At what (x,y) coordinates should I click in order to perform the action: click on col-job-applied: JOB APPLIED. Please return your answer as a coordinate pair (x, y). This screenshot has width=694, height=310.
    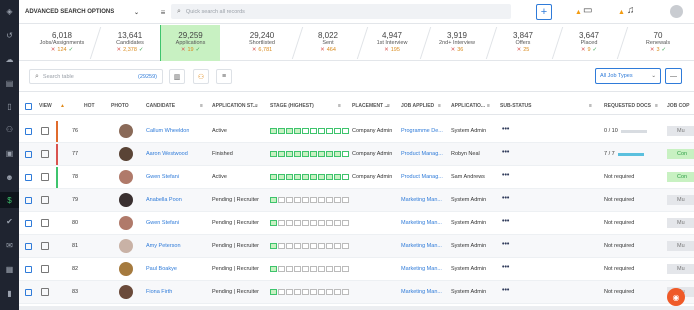
    Looking at the image, I should click on (417, 106).